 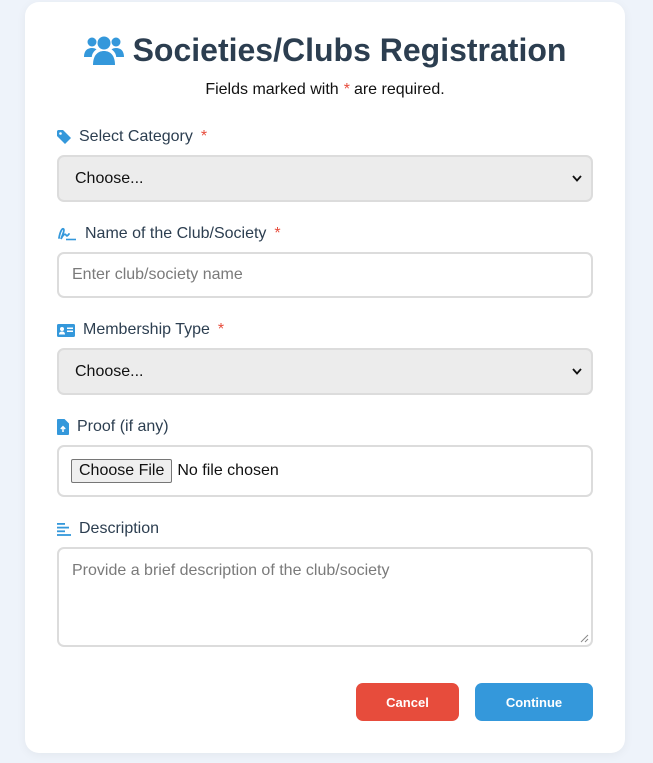 What do you see at coordinates (119, 528) in the screenshot?
I see `description-label: Description` at bounding box center [119, 528].